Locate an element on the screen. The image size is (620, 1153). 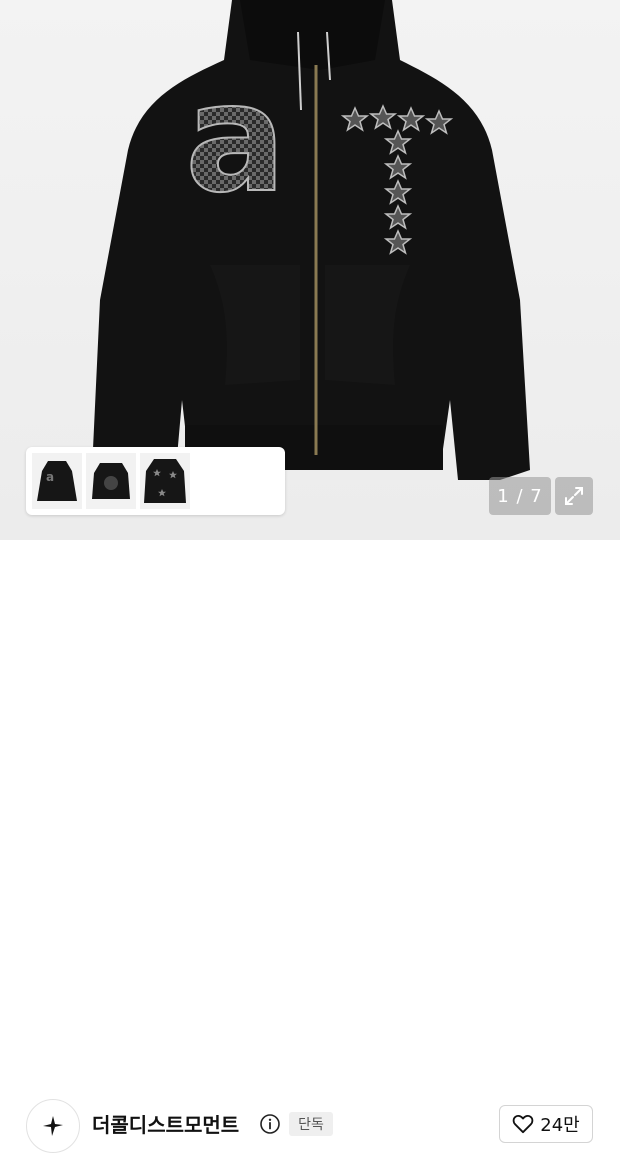
star-logo-icon is located at coordinates (53, 1126).